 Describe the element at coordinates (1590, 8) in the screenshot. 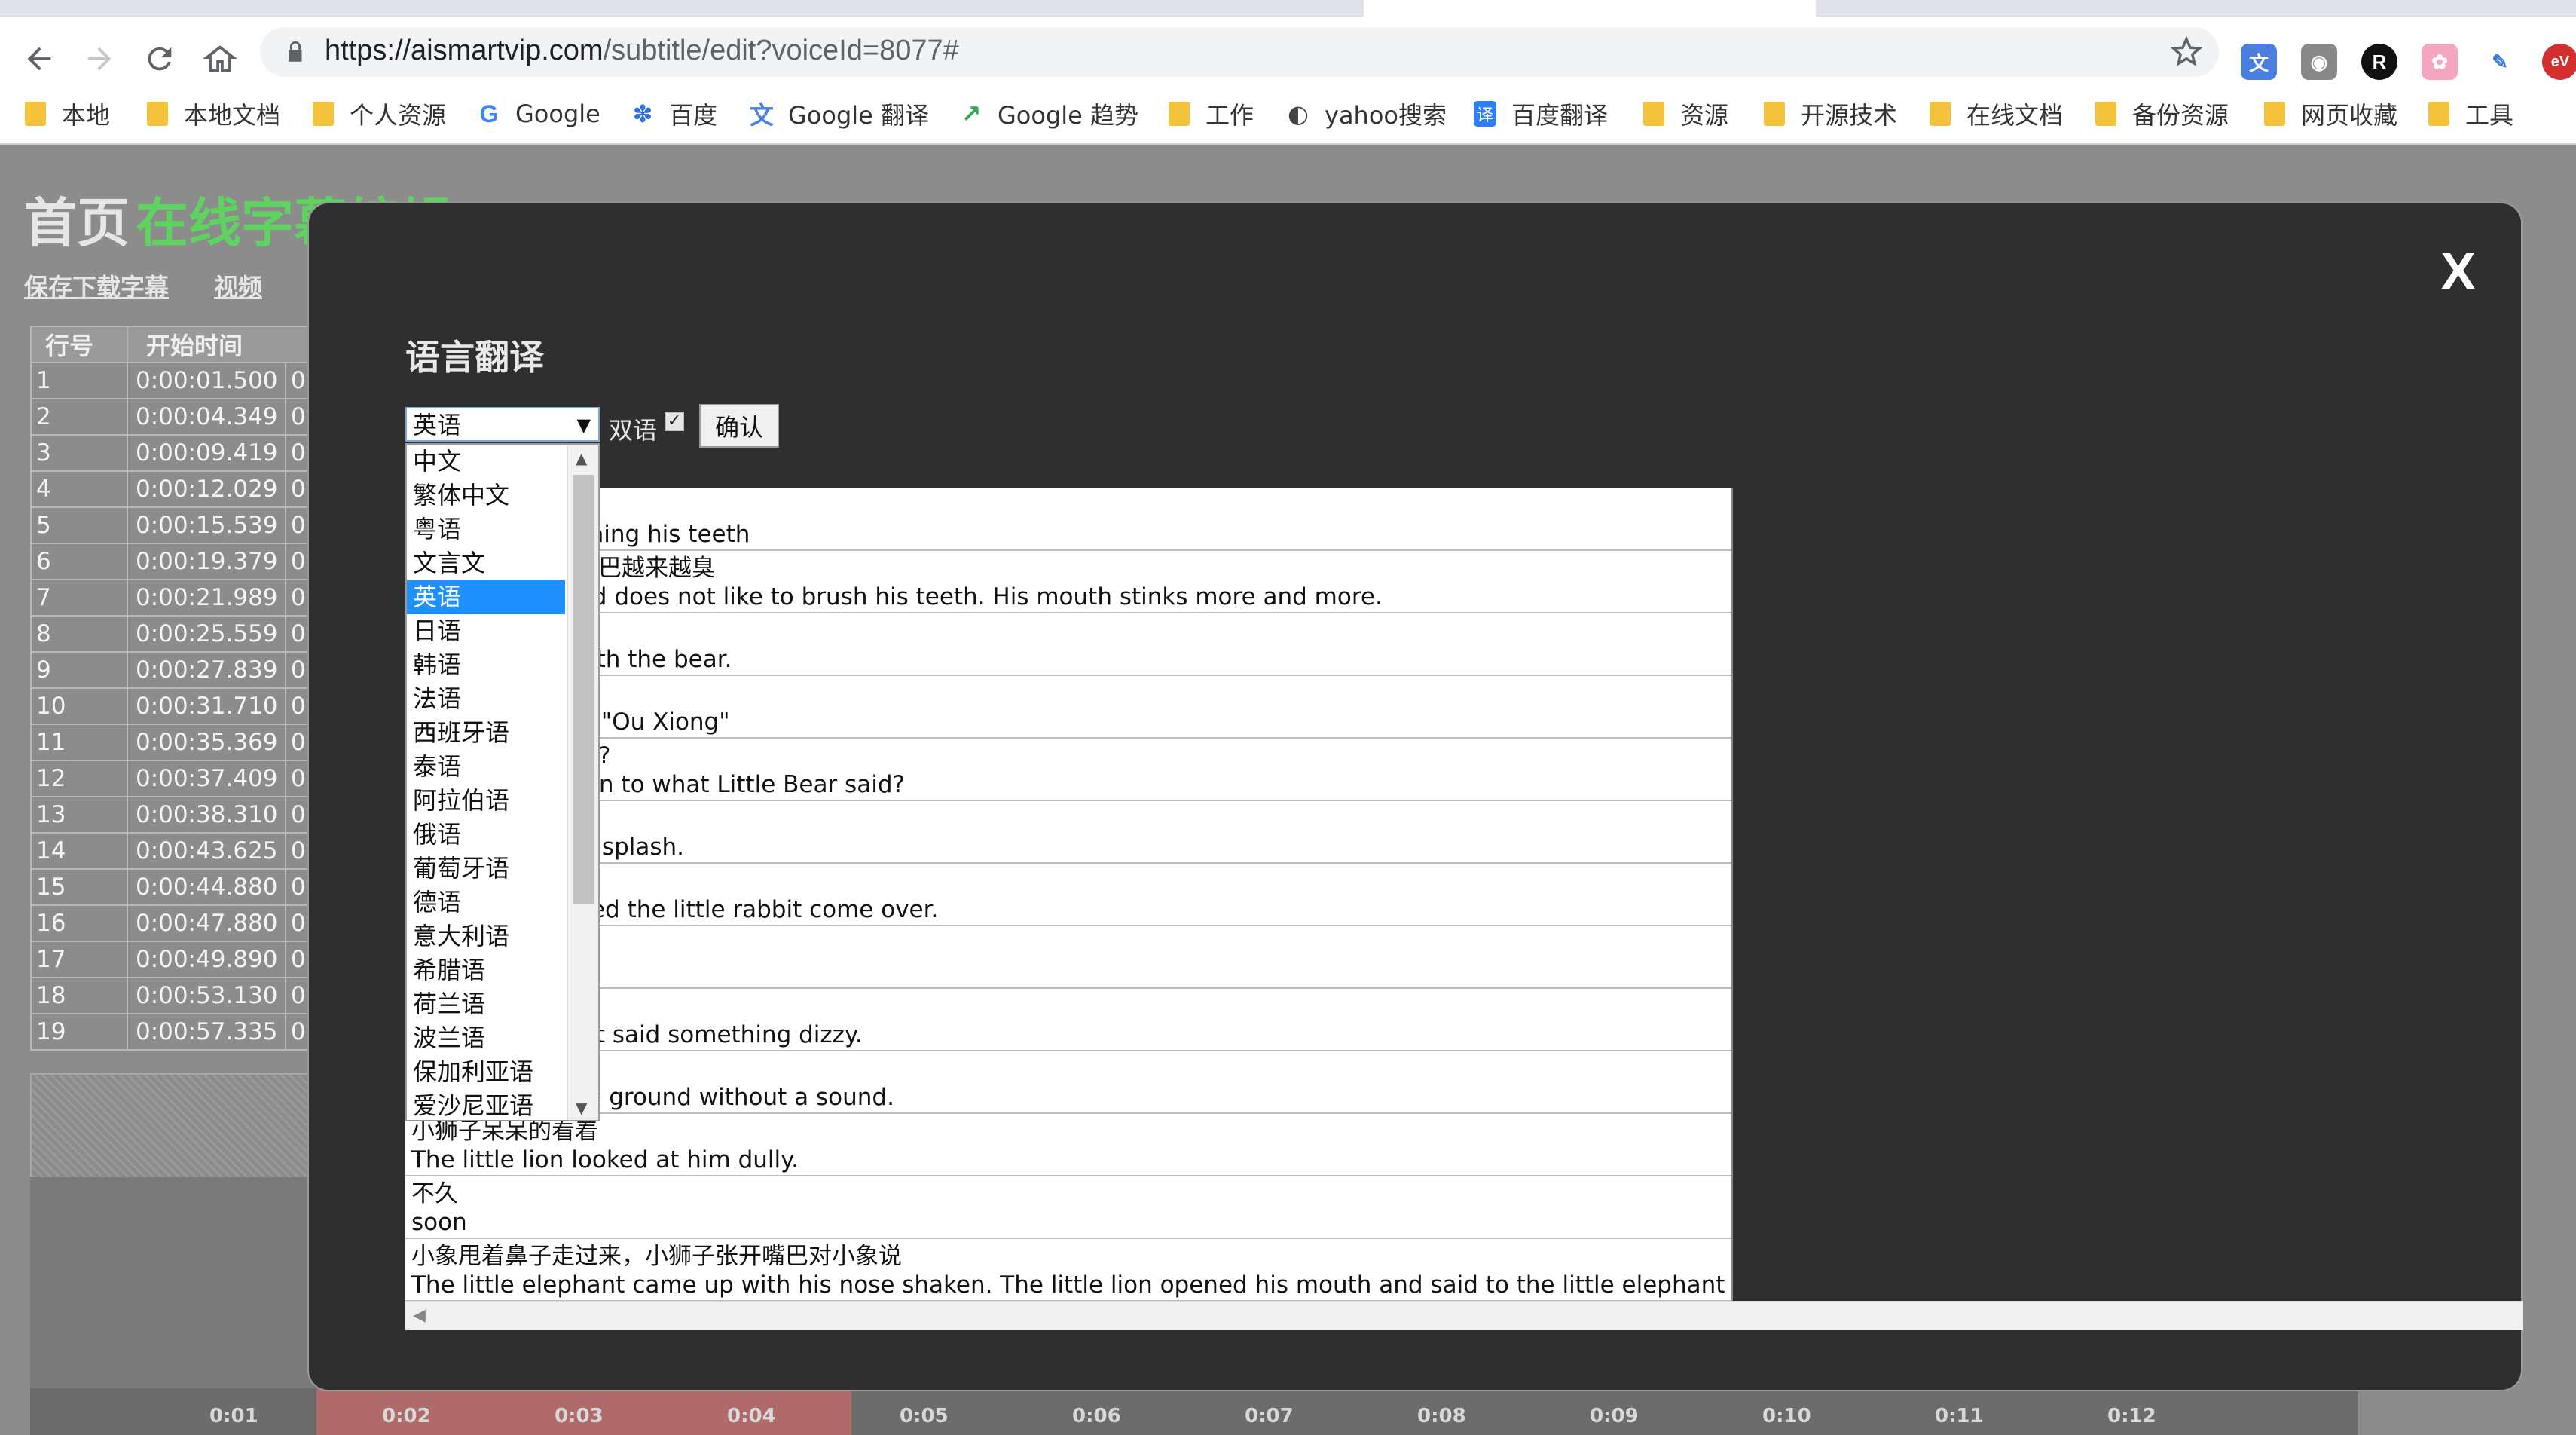

I see `active-tab` at that location.